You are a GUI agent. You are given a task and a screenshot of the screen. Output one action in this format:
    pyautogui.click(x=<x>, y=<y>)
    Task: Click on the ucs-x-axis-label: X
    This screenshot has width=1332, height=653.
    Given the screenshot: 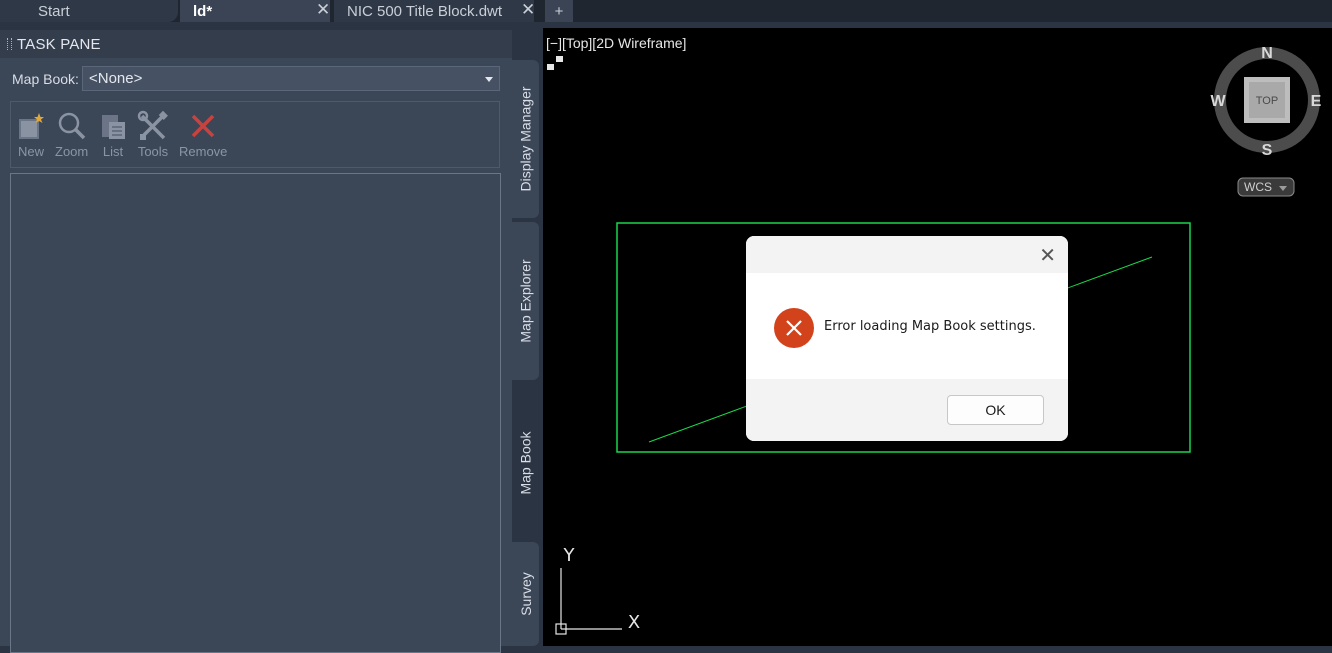 What is the action you would take?
    pyautogui.click(x=634, y=622)
    